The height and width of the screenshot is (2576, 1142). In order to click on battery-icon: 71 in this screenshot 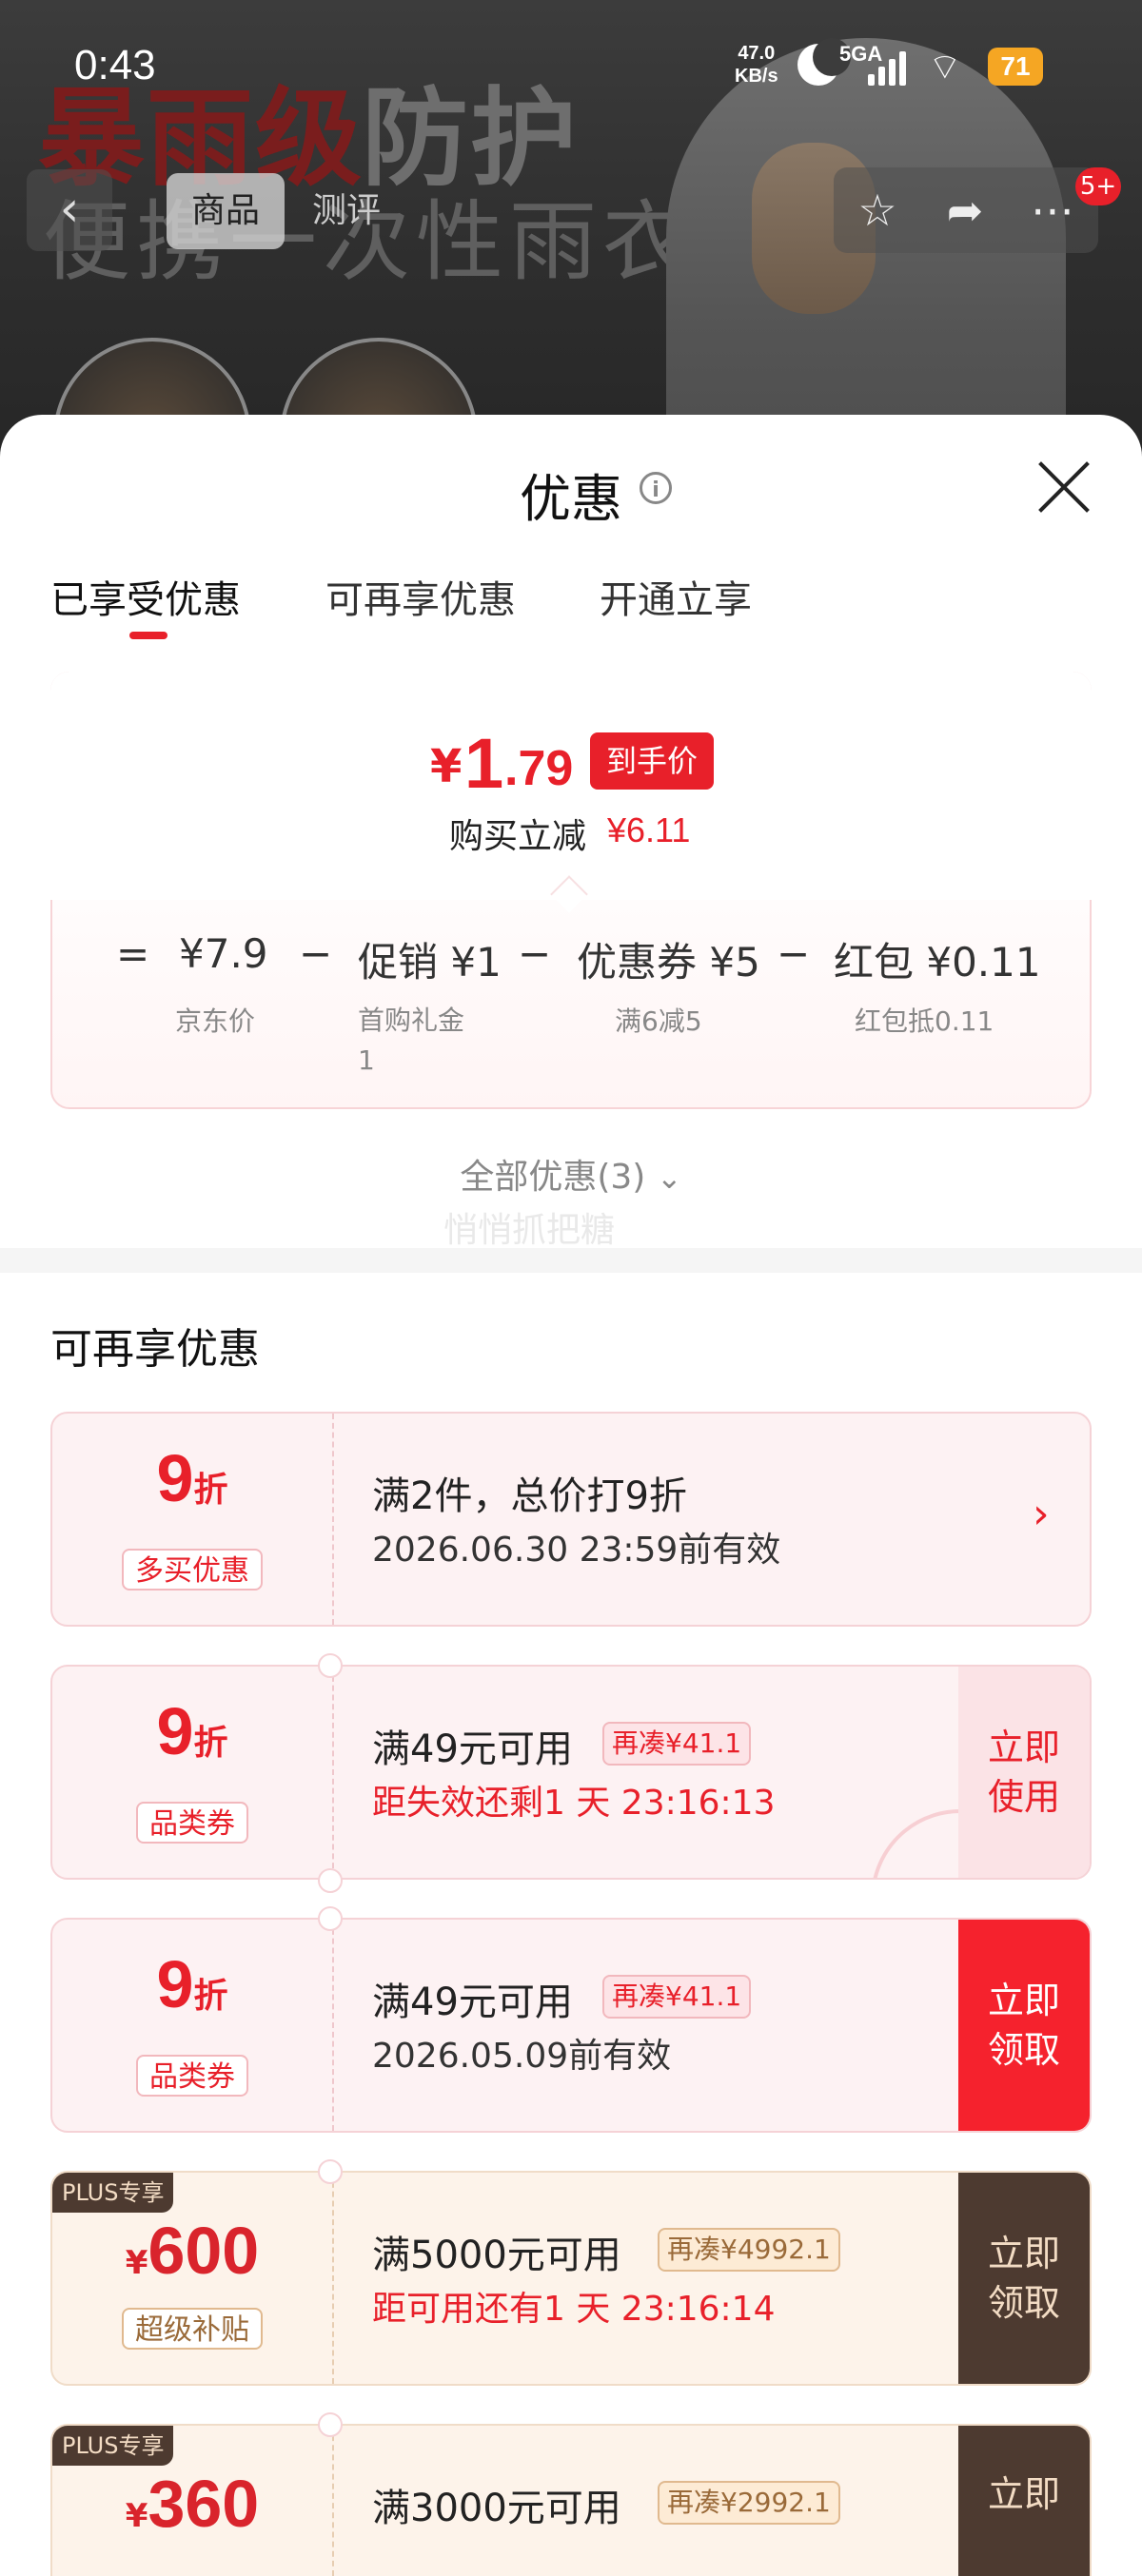, I will do `click(1015, 67)`.